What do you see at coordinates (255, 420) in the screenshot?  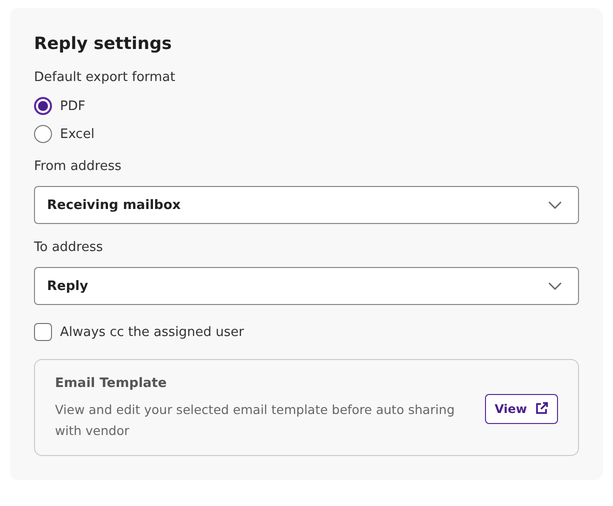 I see `template-description: View and edit your selected email template before auto sharing with vendor` at bounding box center [255, 420].